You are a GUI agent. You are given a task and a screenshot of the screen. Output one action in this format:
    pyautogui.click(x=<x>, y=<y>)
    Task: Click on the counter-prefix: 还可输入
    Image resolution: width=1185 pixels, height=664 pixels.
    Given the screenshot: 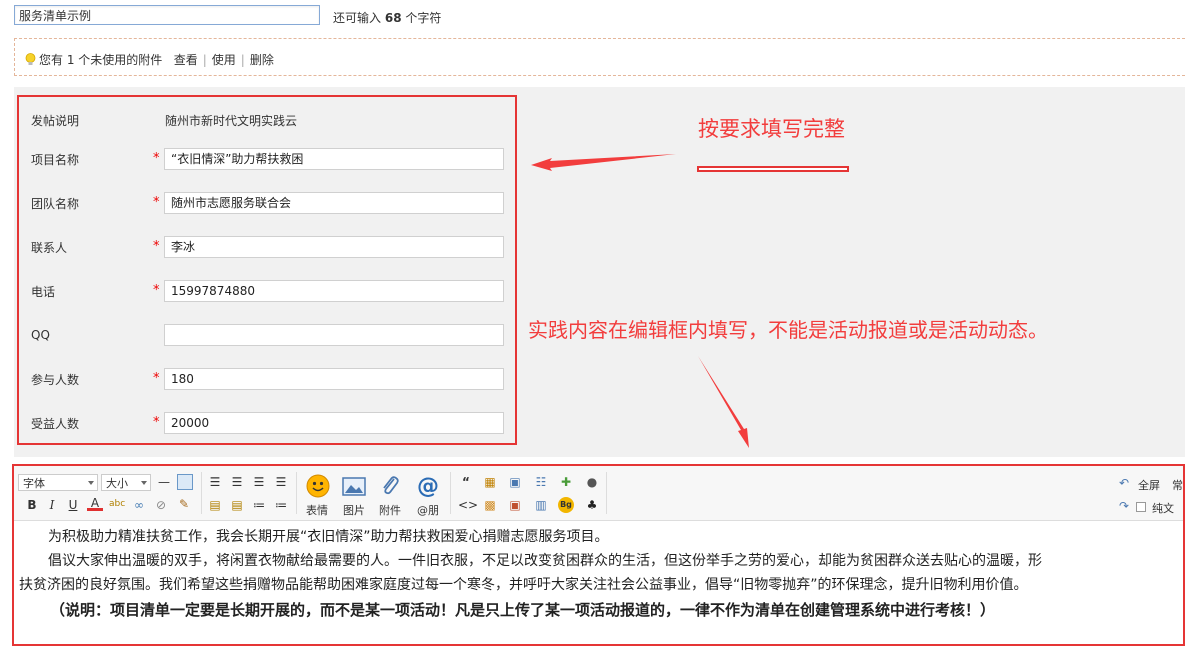 What is the action you would take?
    pyautogui.click(x=357, y=18)
    